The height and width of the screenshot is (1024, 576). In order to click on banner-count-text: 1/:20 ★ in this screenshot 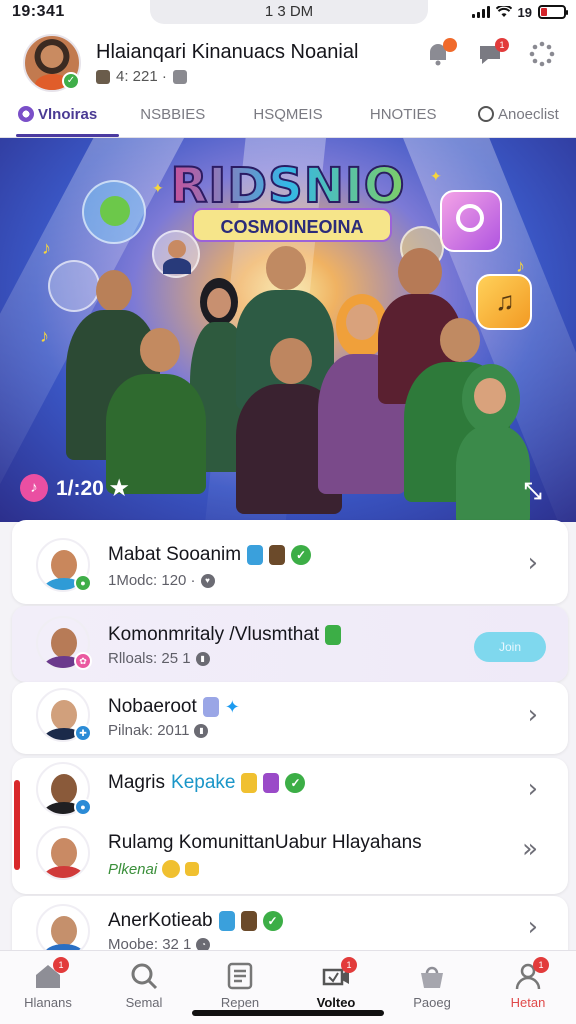, I will do `click(92, 488)`.